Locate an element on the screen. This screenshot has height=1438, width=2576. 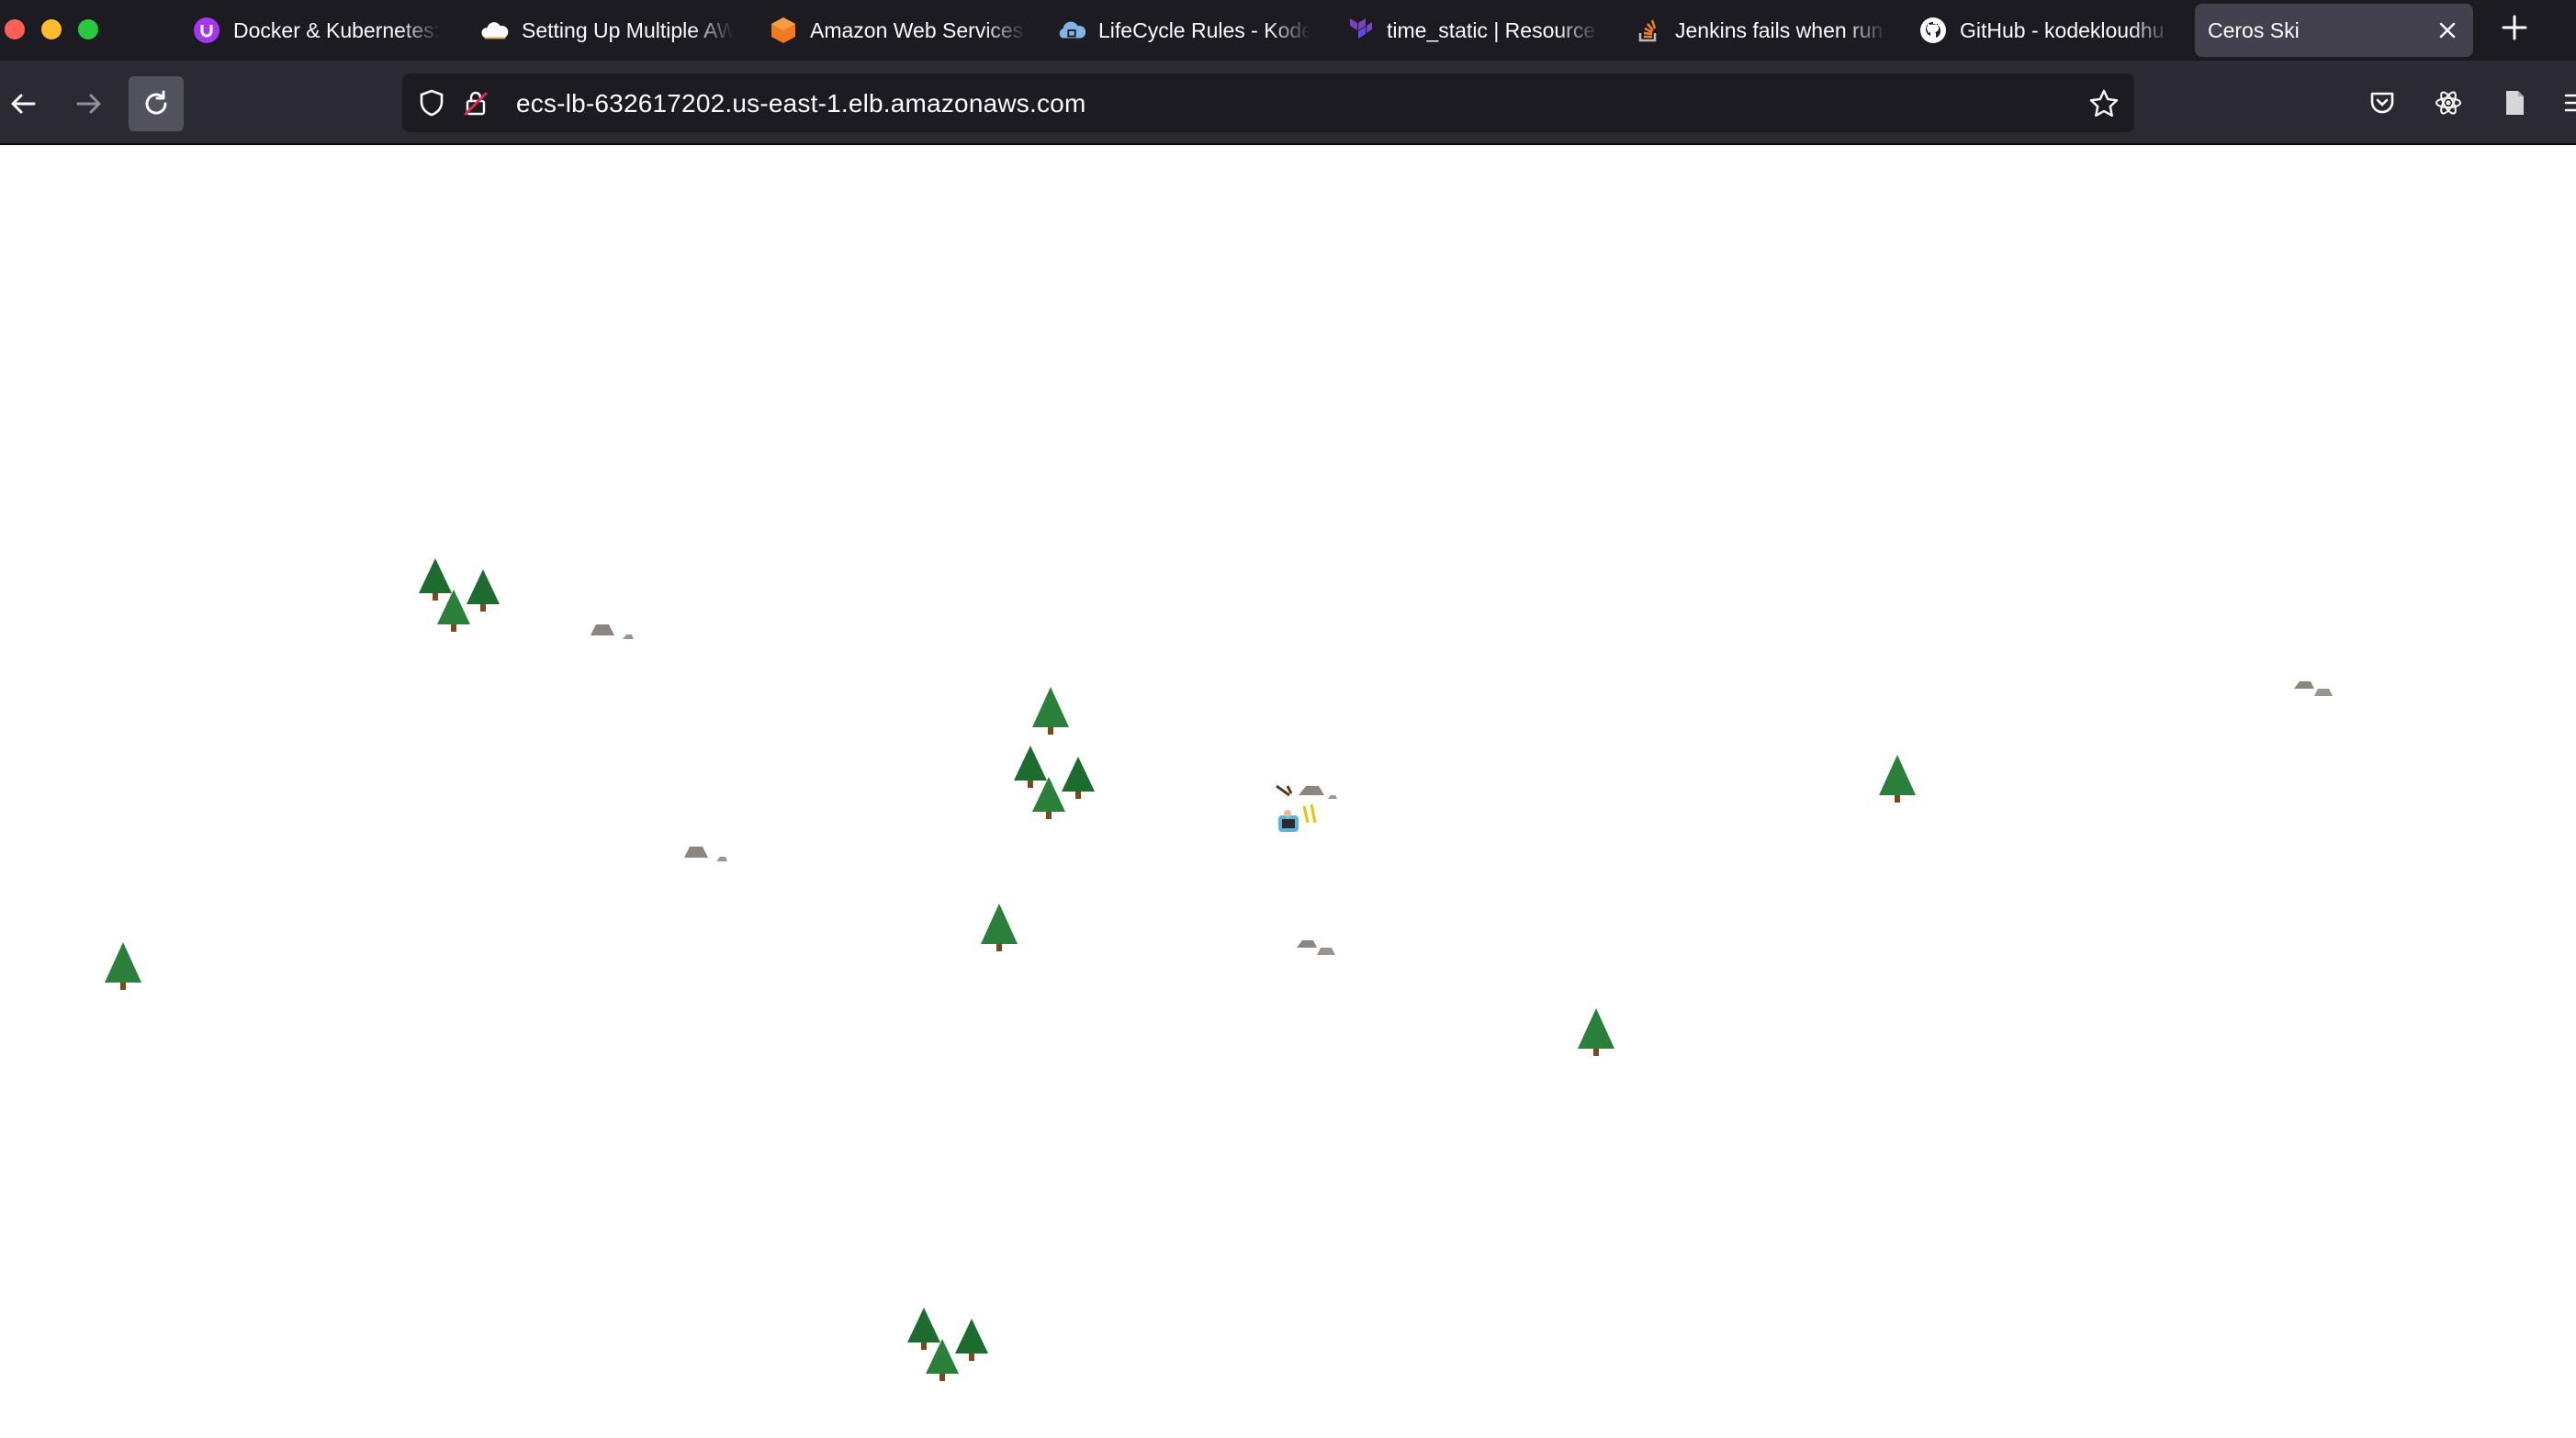
tab-docker-kubernetes: Docker & Kubernetes: is located at coordinates (317, 31).